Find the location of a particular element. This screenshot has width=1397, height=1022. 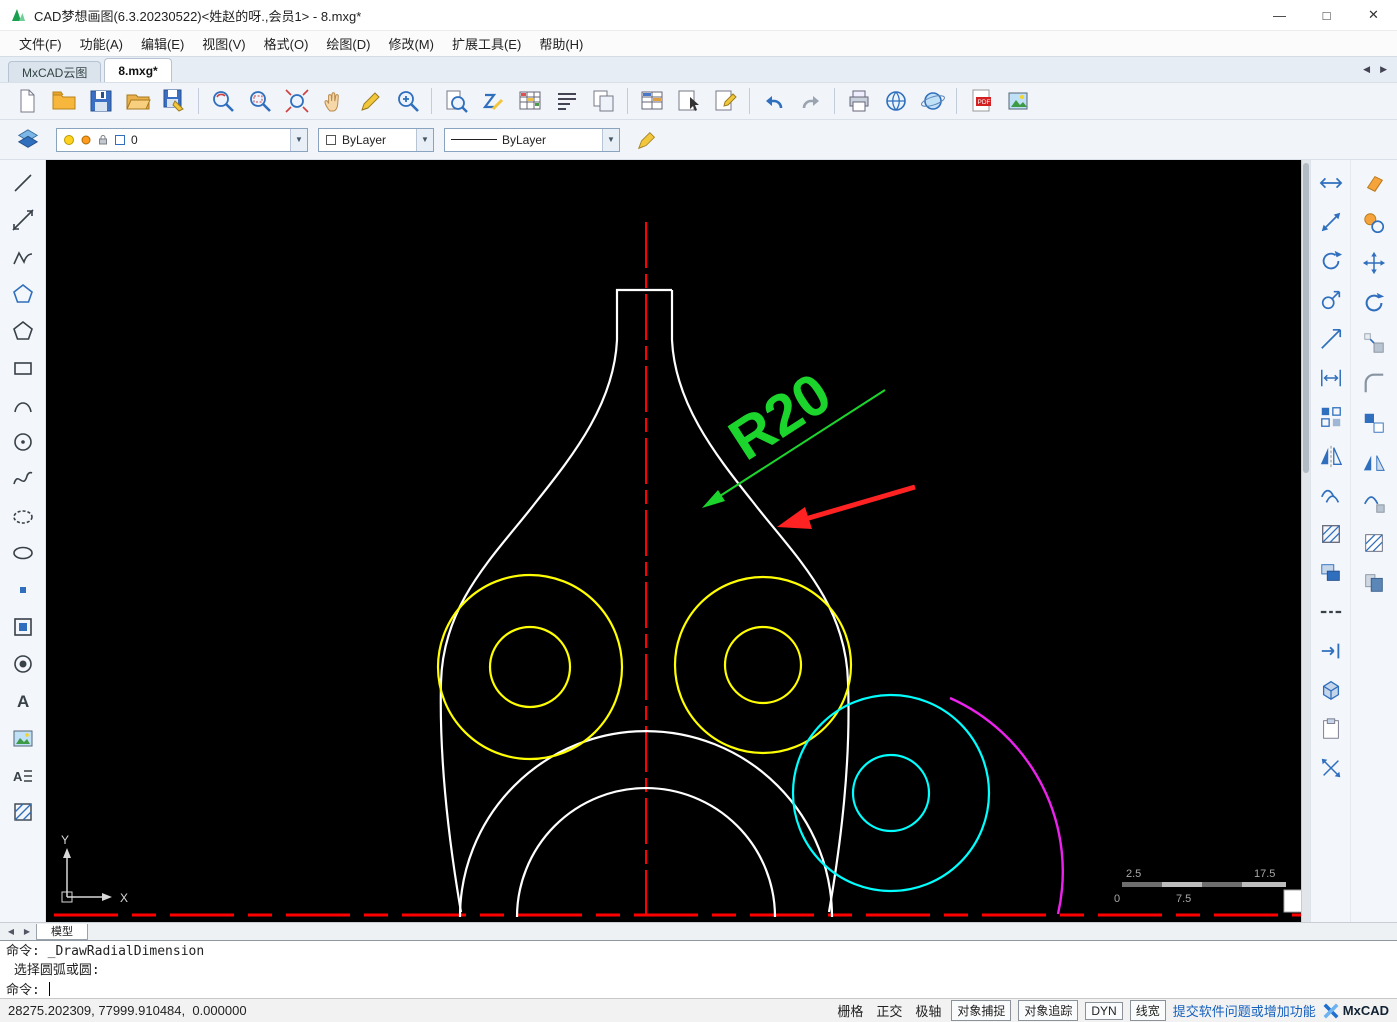

save-as-button is located at coordinates (174, 101).